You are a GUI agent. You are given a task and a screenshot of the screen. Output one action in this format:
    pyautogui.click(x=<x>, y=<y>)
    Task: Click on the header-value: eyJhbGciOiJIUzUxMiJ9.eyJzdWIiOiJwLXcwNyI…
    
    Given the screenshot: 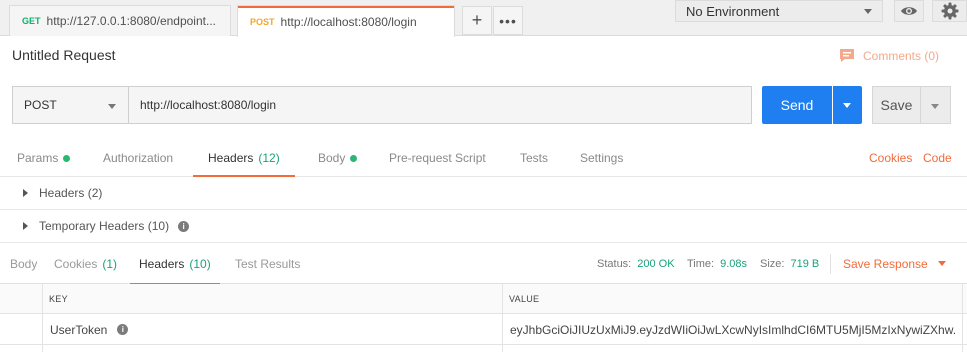 What is the action you would take?
    pyautogui.click(x=732, y=329)
    